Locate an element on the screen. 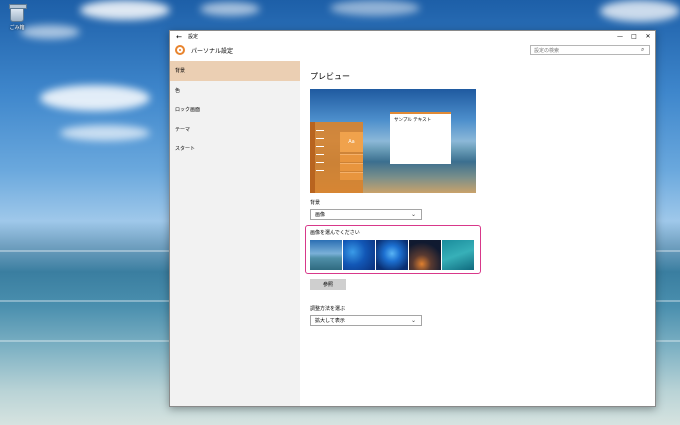 The height and width of the screenshot is (425, 680). sidebar-item-color: 色 is located at coordinates (235, 91).